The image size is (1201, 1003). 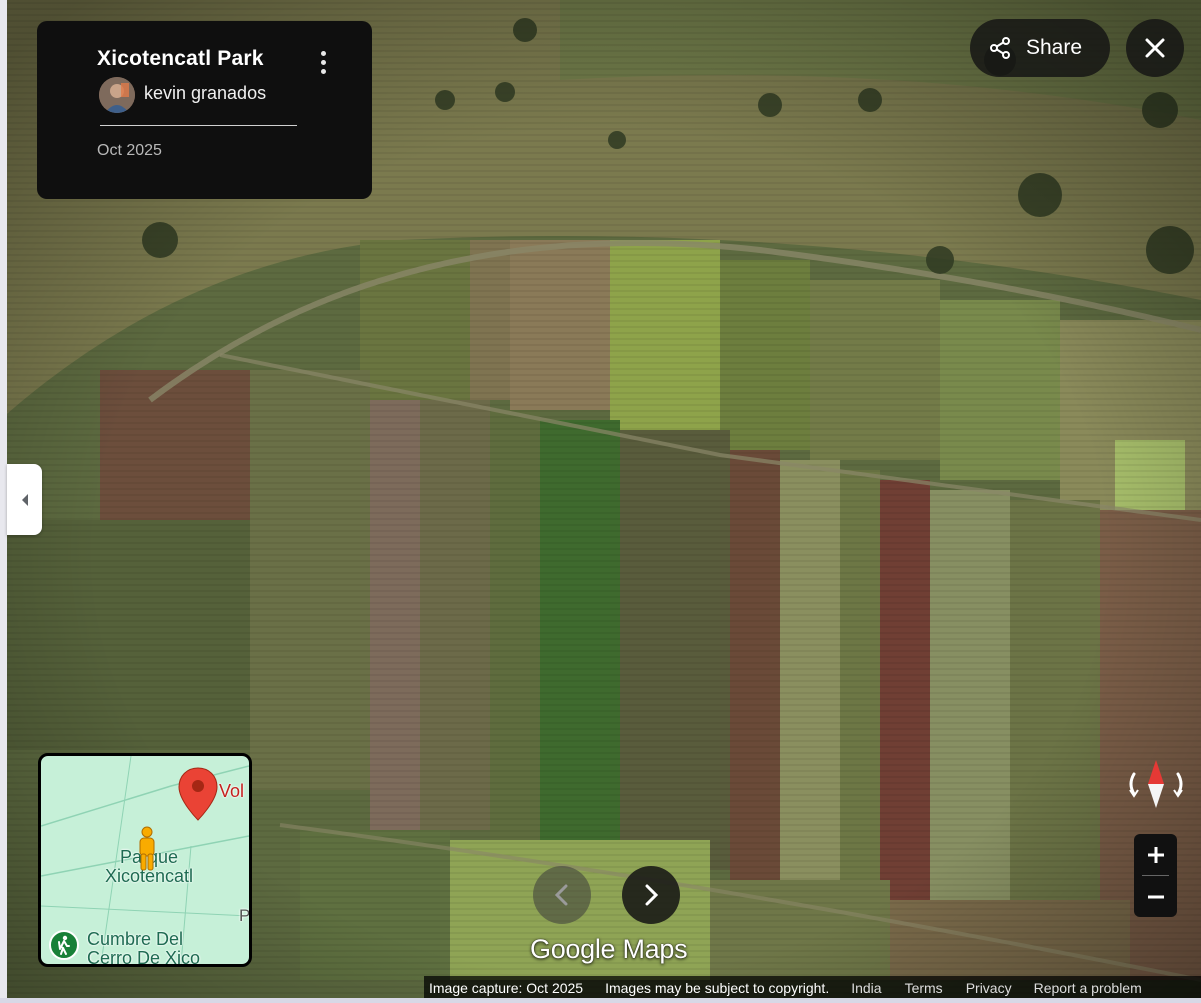 What do you see at coordinates (866, 988) in the screenshot?
I see `region-link: India` at bounding box center [866, 988].